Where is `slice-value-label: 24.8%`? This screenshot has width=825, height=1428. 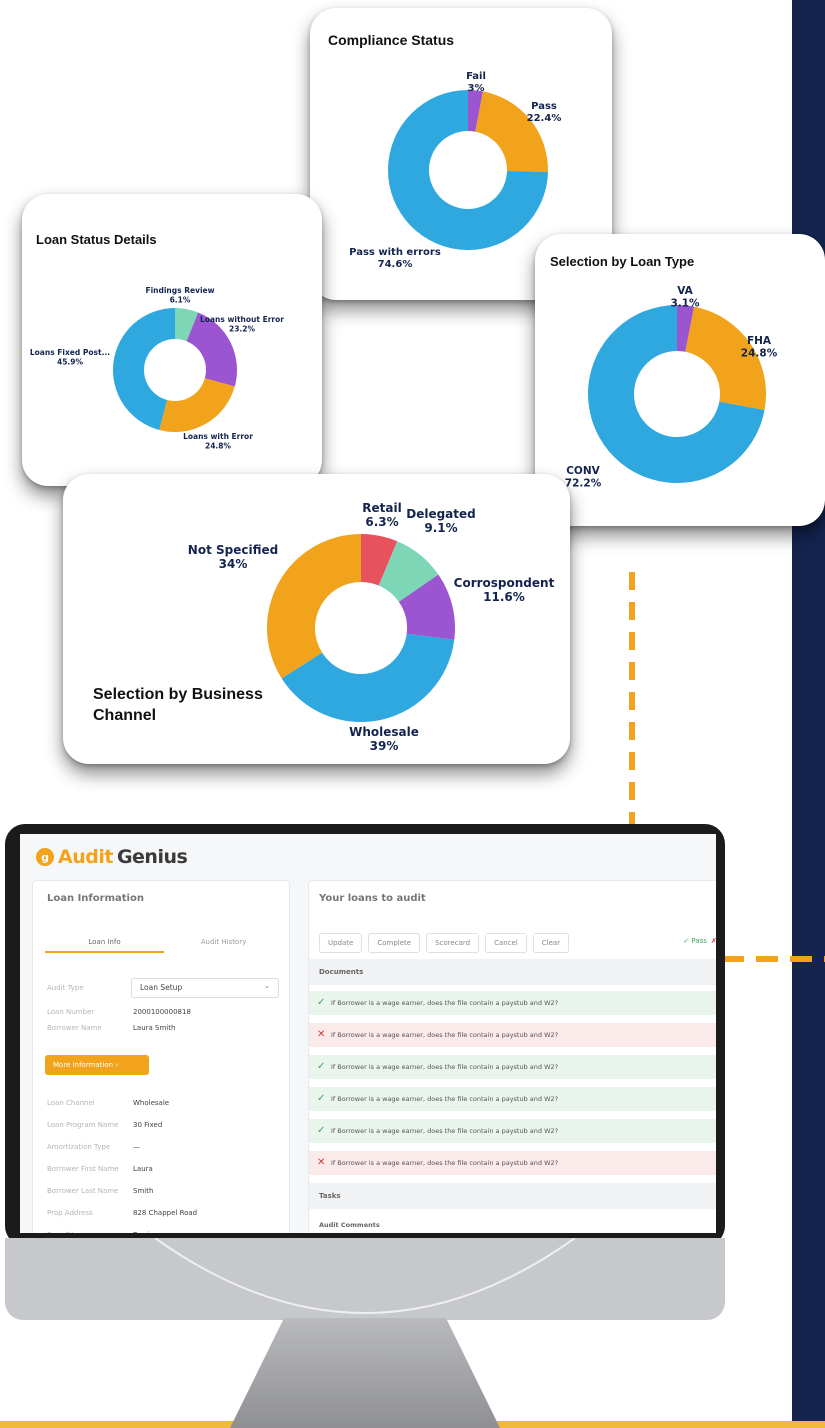 slice-value-label: 24.8% is located at coordinates (218, 446).